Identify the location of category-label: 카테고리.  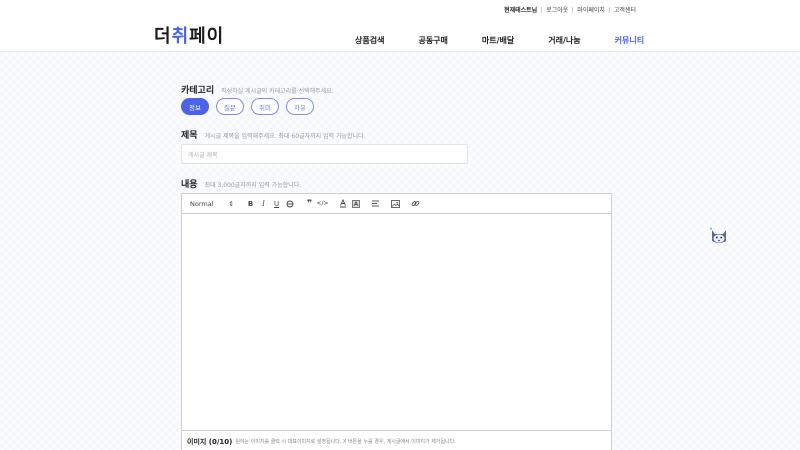
(198, 91).